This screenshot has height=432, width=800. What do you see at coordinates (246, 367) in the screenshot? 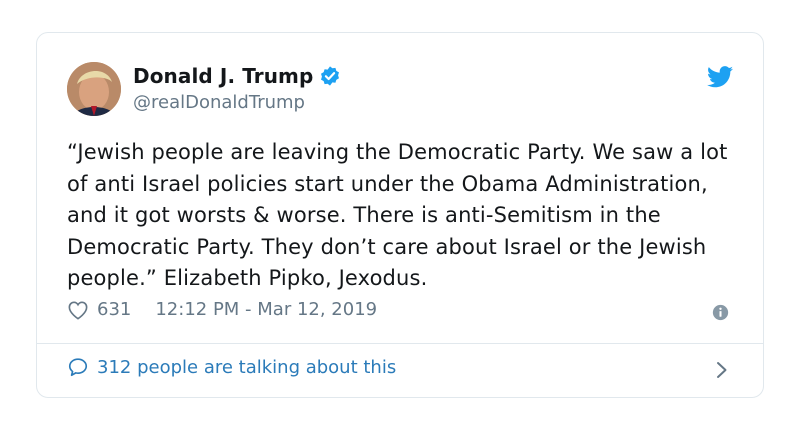
I see `conversation-count-label: 312 people are talking about this` at bounding box center [246, 367].